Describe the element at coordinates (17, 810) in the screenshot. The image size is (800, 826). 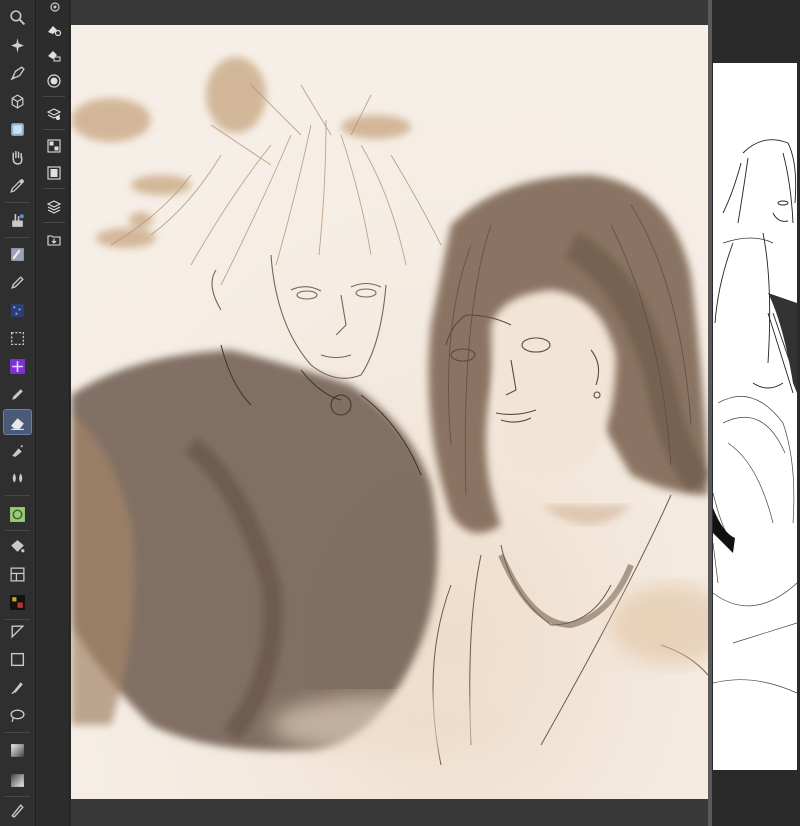
I see `correction-icon` at that location.